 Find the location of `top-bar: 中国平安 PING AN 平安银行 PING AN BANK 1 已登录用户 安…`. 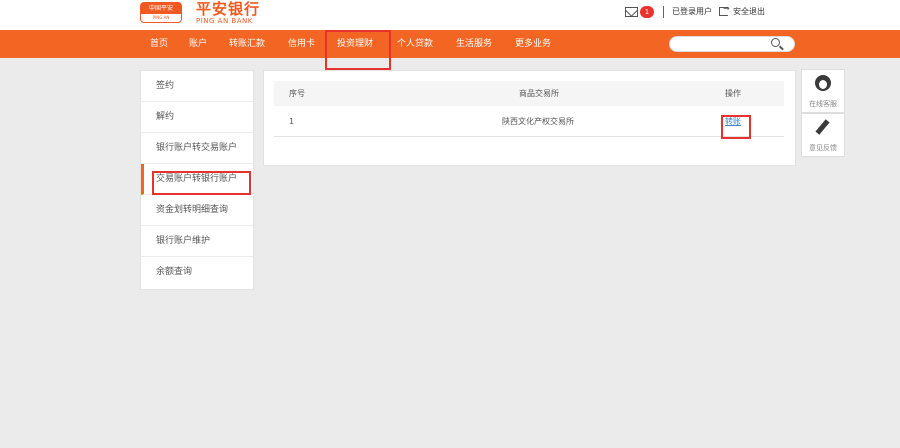

top-bar: 中国平安 PING AN 平安银行 PING AN BANK 1 已登录用户 安… is located at coordinates (450, 15).